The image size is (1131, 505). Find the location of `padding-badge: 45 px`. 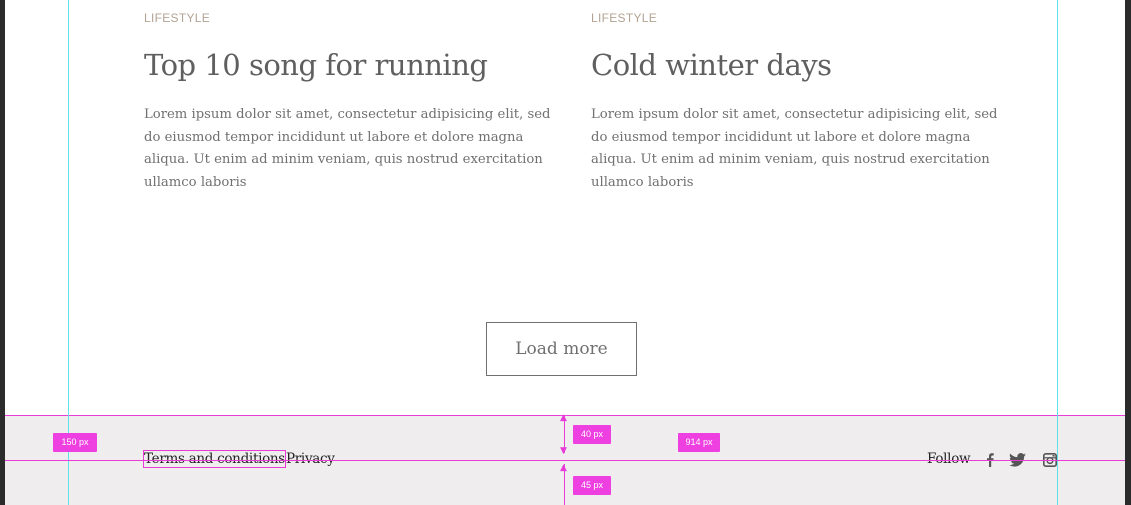

padding-badge: 45 px is located at coordinates (592, 485).